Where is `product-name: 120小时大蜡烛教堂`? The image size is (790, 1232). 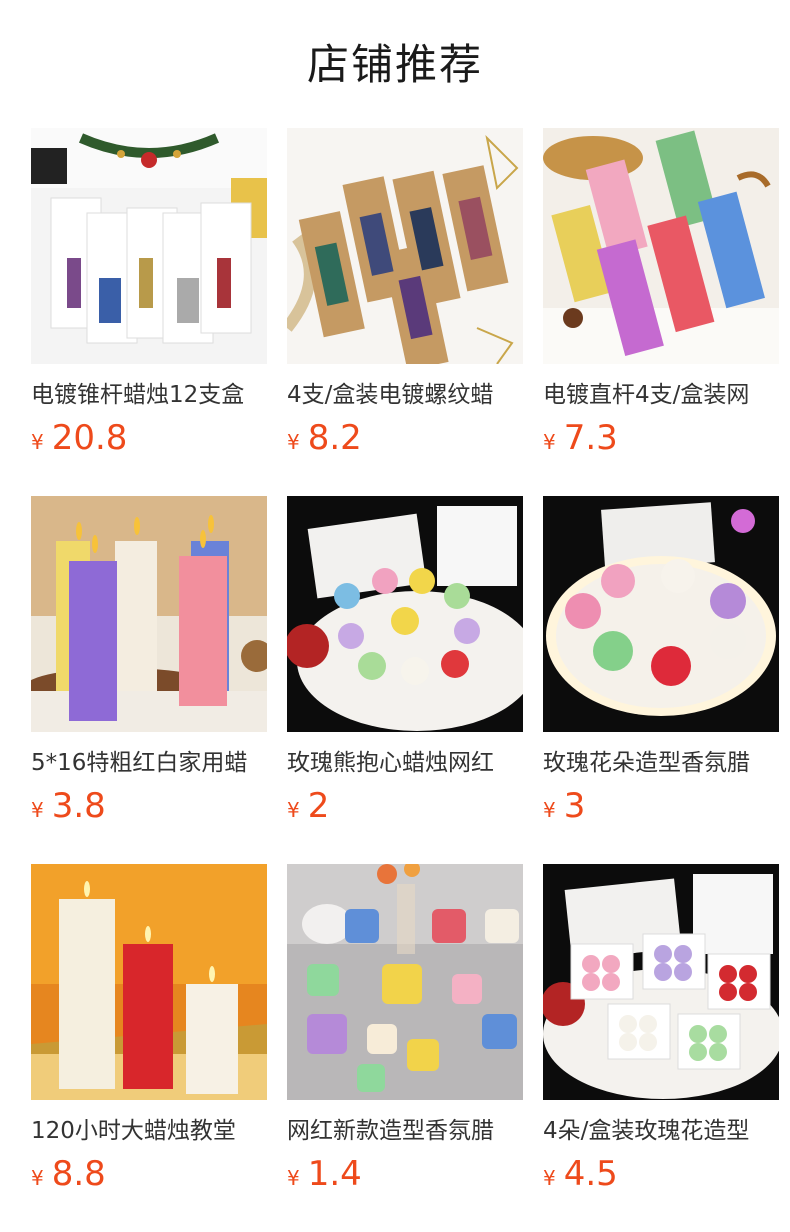
product-name: 120小时大蜡烛教堂 is located at coordinates (149, 1131).